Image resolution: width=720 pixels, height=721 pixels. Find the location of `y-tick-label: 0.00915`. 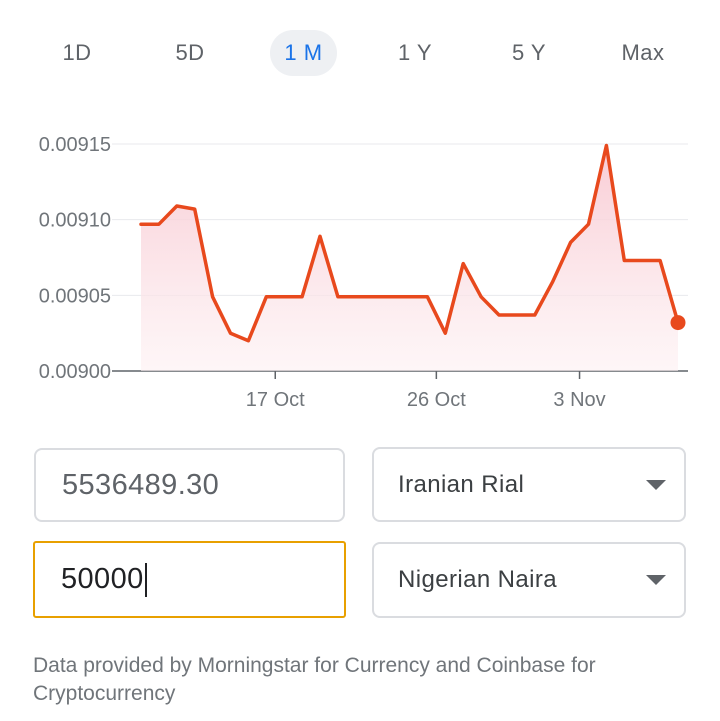

y-tick-label: 0.00915 is located at coordinates (75, 145).